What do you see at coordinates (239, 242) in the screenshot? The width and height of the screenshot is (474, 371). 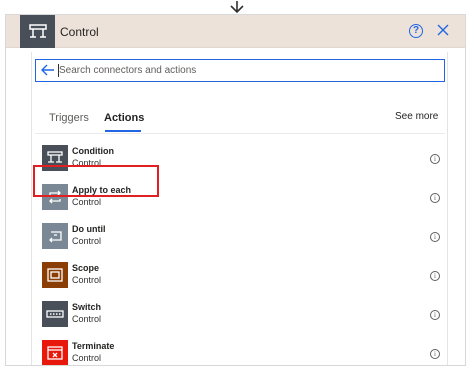 I see `action-item-do-until: Do until Control i` at bounding box center [239, 242].